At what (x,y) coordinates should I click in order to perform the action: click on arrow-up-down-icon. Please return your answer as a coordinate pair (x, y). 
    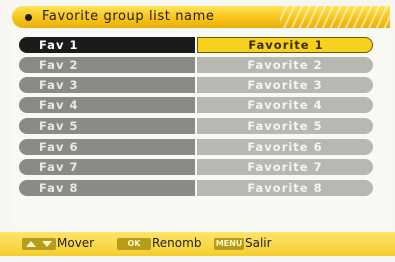
    Looking at the image, I should click on (39, 244).